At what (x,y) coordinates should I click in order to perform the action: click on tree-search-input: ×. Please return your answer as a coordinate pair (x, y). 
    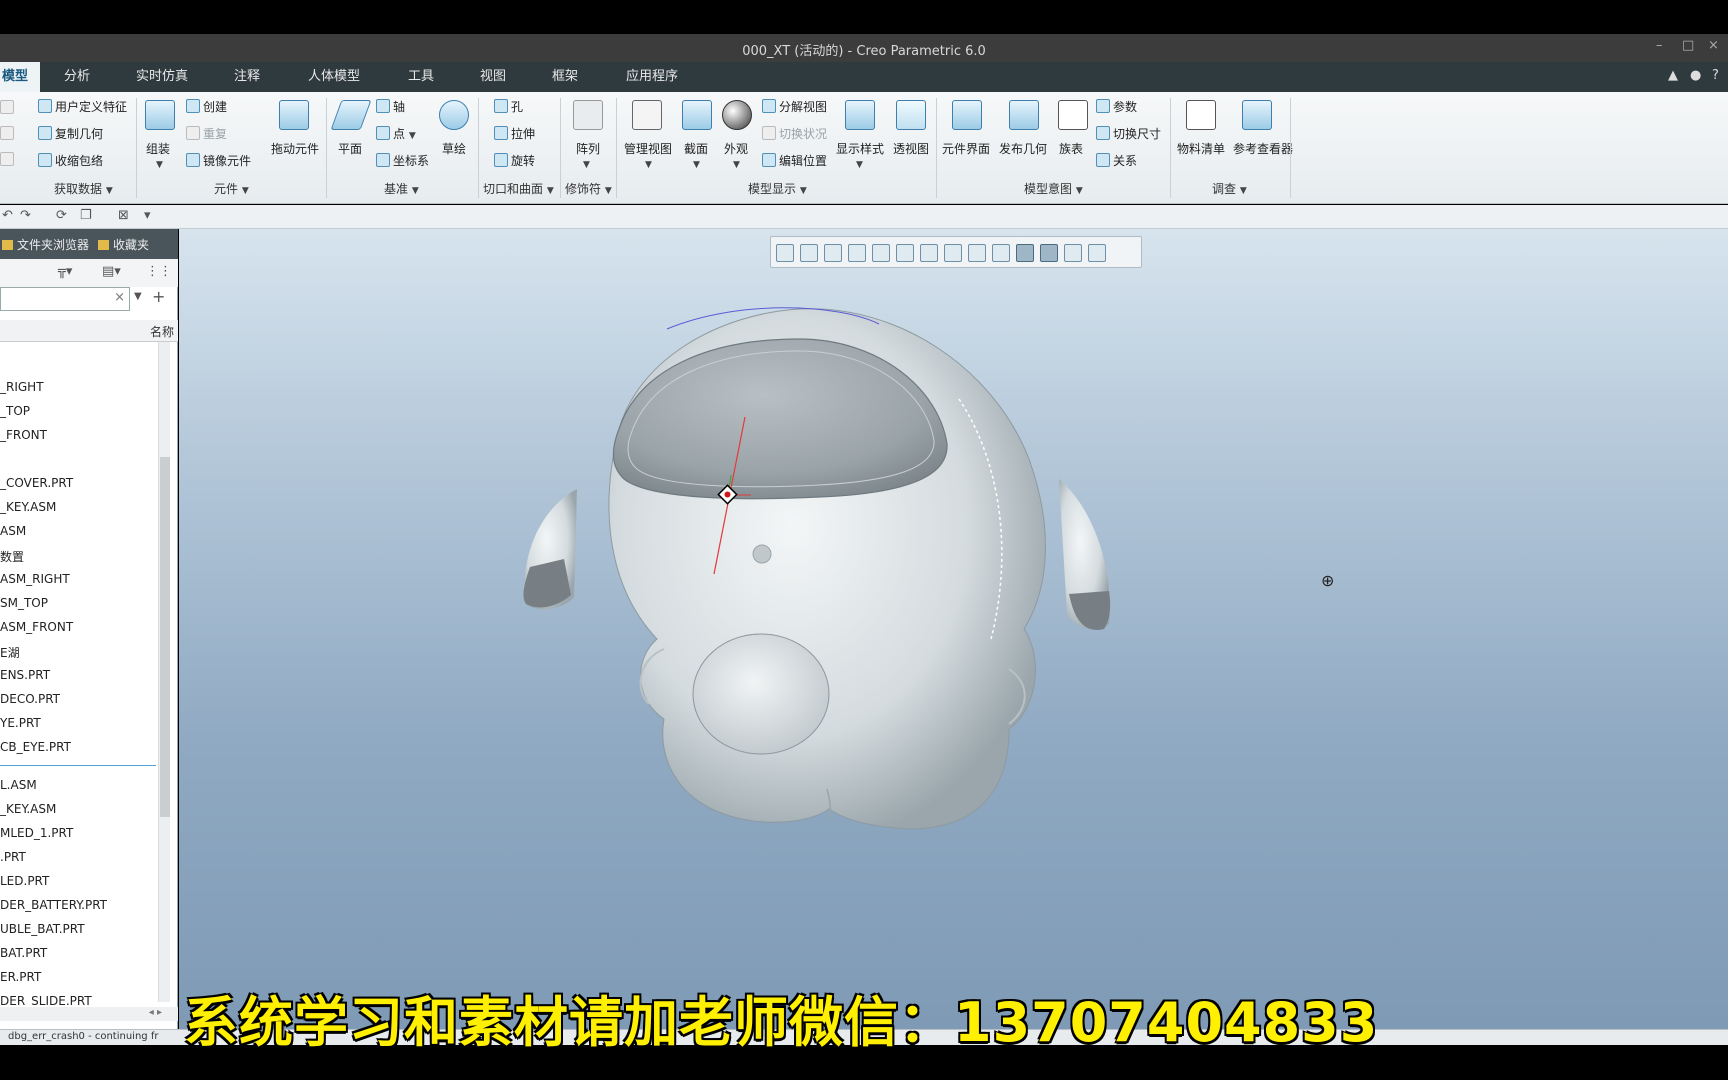
    Looking at the image, I should click on (65, 299).